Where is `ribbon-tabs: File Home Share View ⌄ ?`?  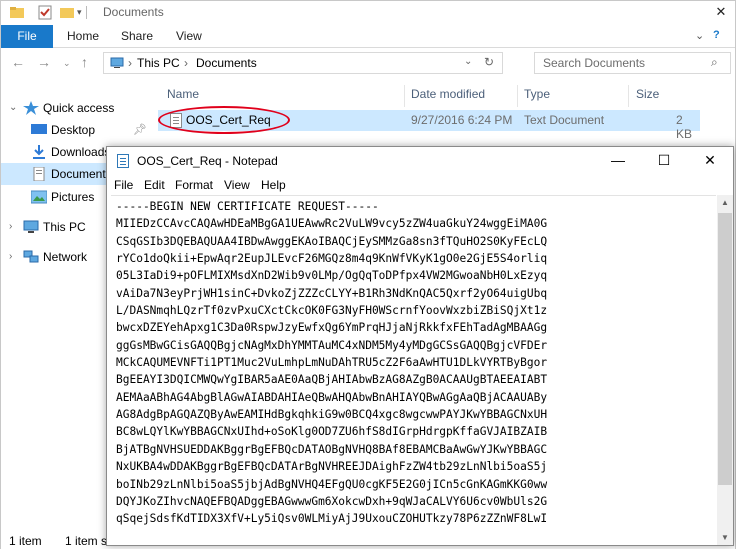 ribbon-tabs: File Home Share View ⌄ ? is located at coordinates (368, 36).